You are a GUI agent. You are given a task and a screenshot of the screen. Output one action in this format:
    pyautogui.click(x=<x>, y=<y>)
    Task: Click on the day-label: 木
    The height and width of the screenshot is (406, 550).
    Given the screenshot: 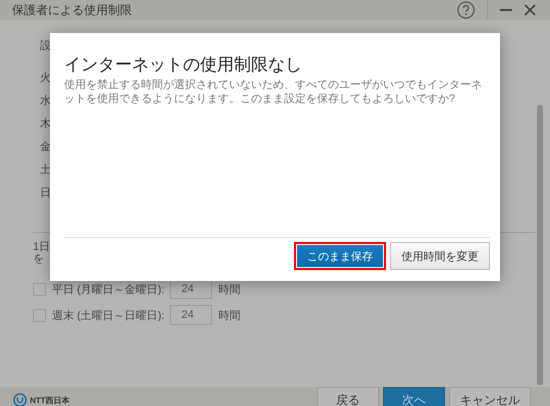 What is the action you would take?
    pyautogui.click(x=45, y=124)
    